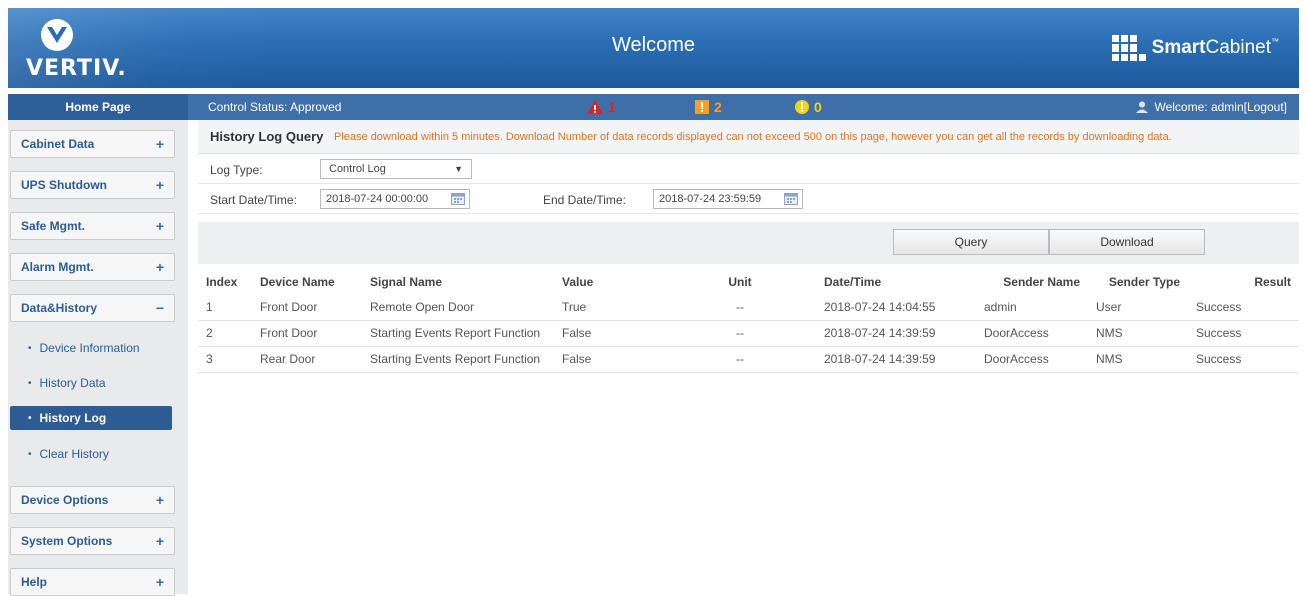 Image resolution: width=1307 pixels, height=596 pixels. What do you see at coordinates (92, 144) in the screenshot?
I see `sidebar-item-cabinet-data: Cabinet Data +` at bounding box center [92, 144].